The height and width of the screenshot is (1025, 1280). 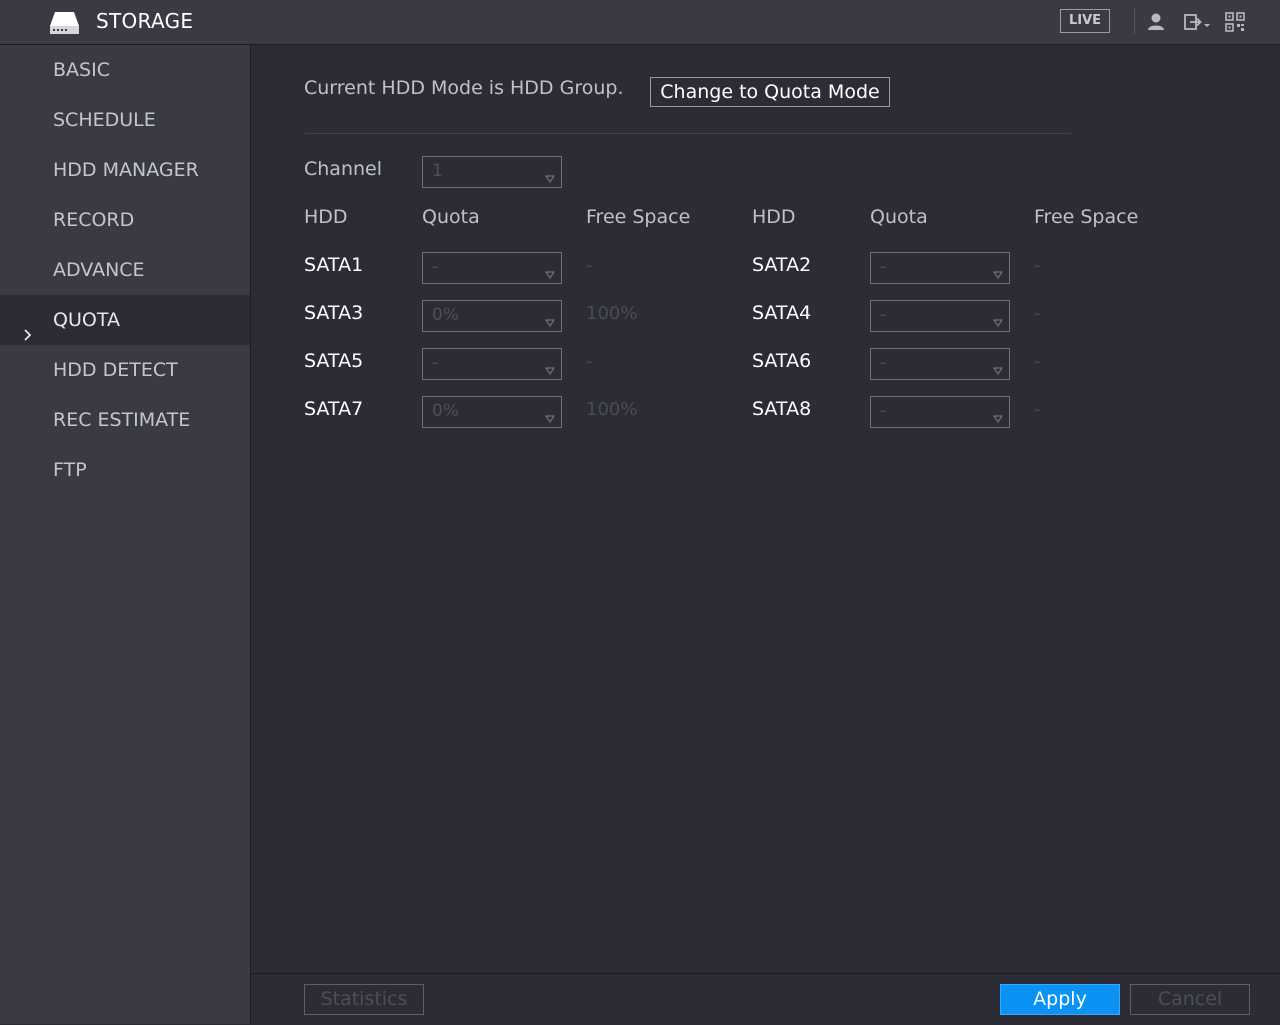 What do you see at coordinates (1198, 22) in the screenshot?
I see `logout-icon` at bounding box center [1198, 22].